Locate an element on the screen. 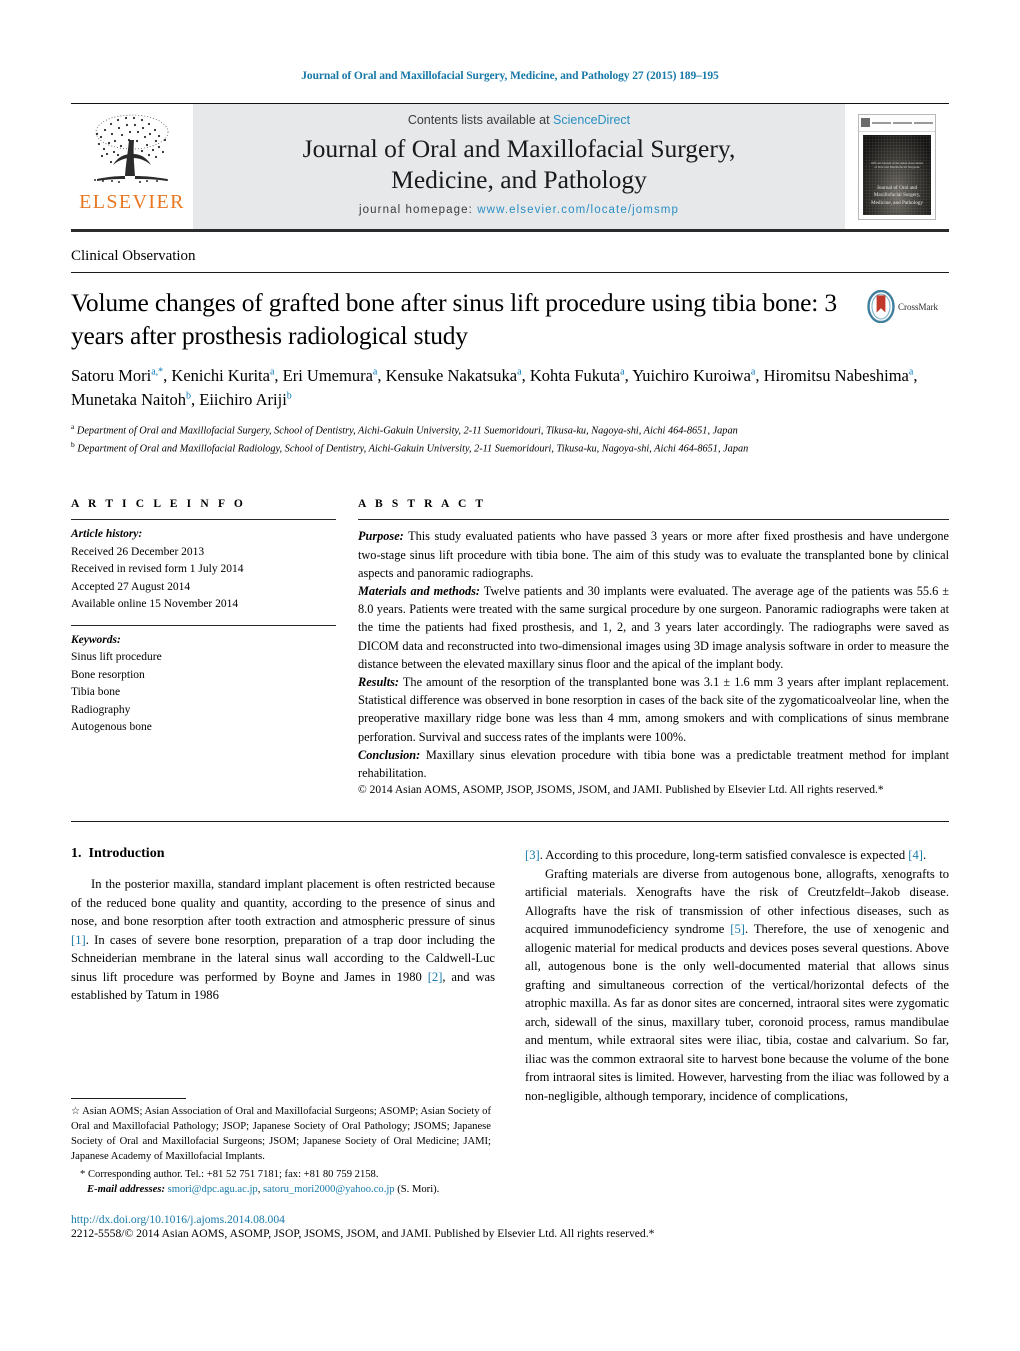 This screenshot has height=1351, width=1020. author: Kensuke Nakatsukaa is located at coordinates (453, 376).